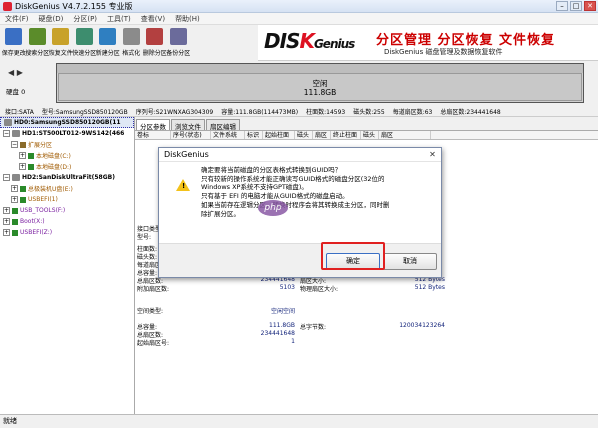 Image resolution: width=598 pixels, height=428 pixels. I want to click on tree-node-label: USB_TOOLS(F:), so click(43, 210).